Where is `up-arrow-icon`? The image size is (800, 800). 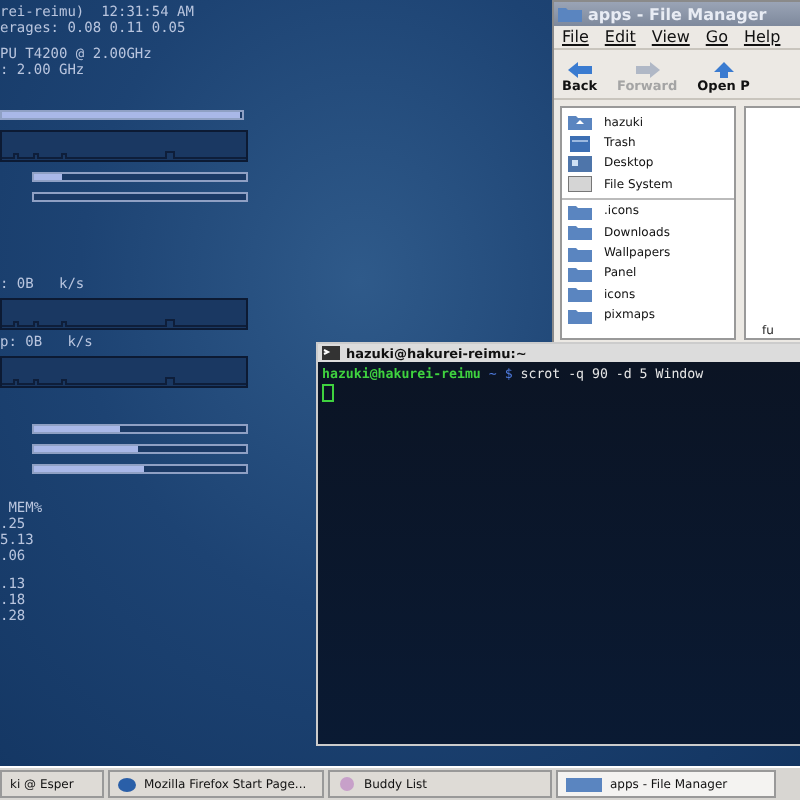
up-arrow-icon is located at coordinates (723, 70).